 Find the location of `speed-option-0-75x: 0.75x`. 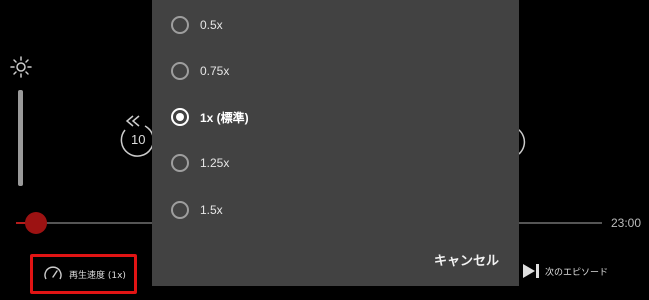

speed-option-0-75x: 0.75x is located at coordinates (335, 71).